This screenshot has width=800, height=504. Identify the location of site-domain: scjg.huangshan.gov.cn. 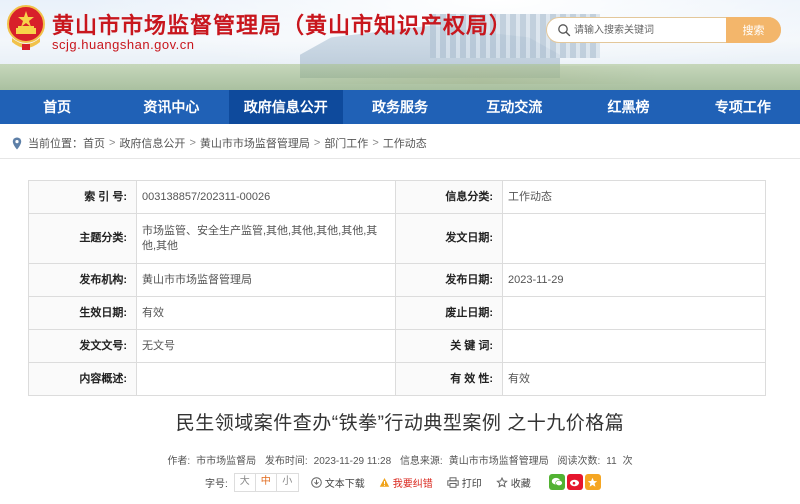
(123, 44).